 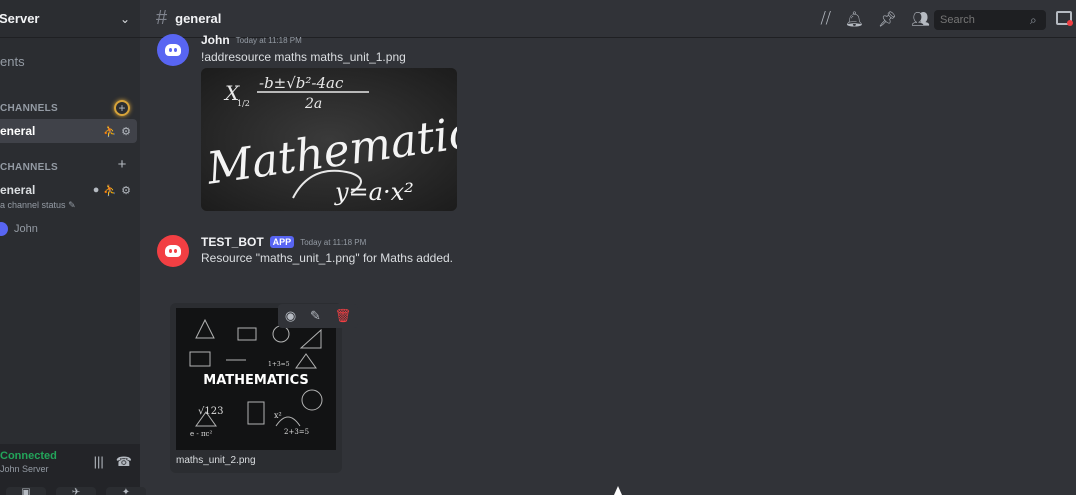 What do you see at coordinates (99, 462) in the screenshot?
I see `noise-suppression-icon: |||` at bounding box center [99, 462].